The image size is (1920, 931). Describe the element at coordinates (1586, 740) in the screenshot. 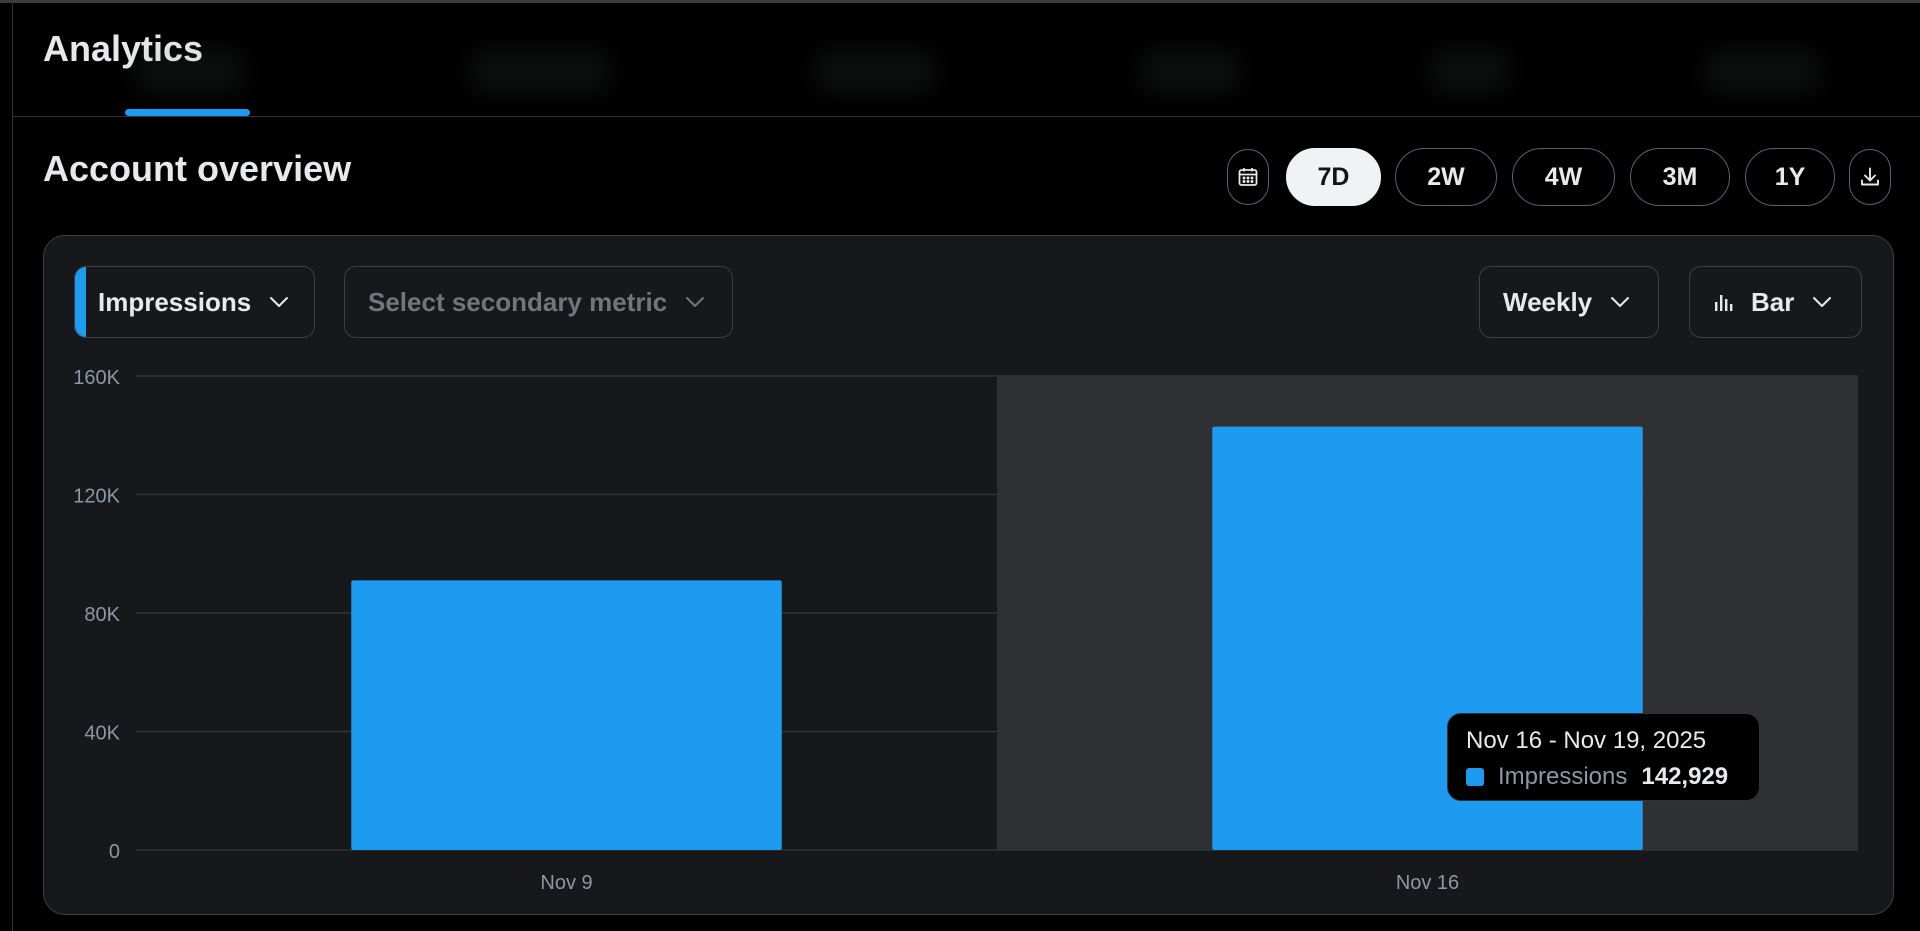

I see `tooltip-range: Nov 16 - Nov 19, 2025` at that location.